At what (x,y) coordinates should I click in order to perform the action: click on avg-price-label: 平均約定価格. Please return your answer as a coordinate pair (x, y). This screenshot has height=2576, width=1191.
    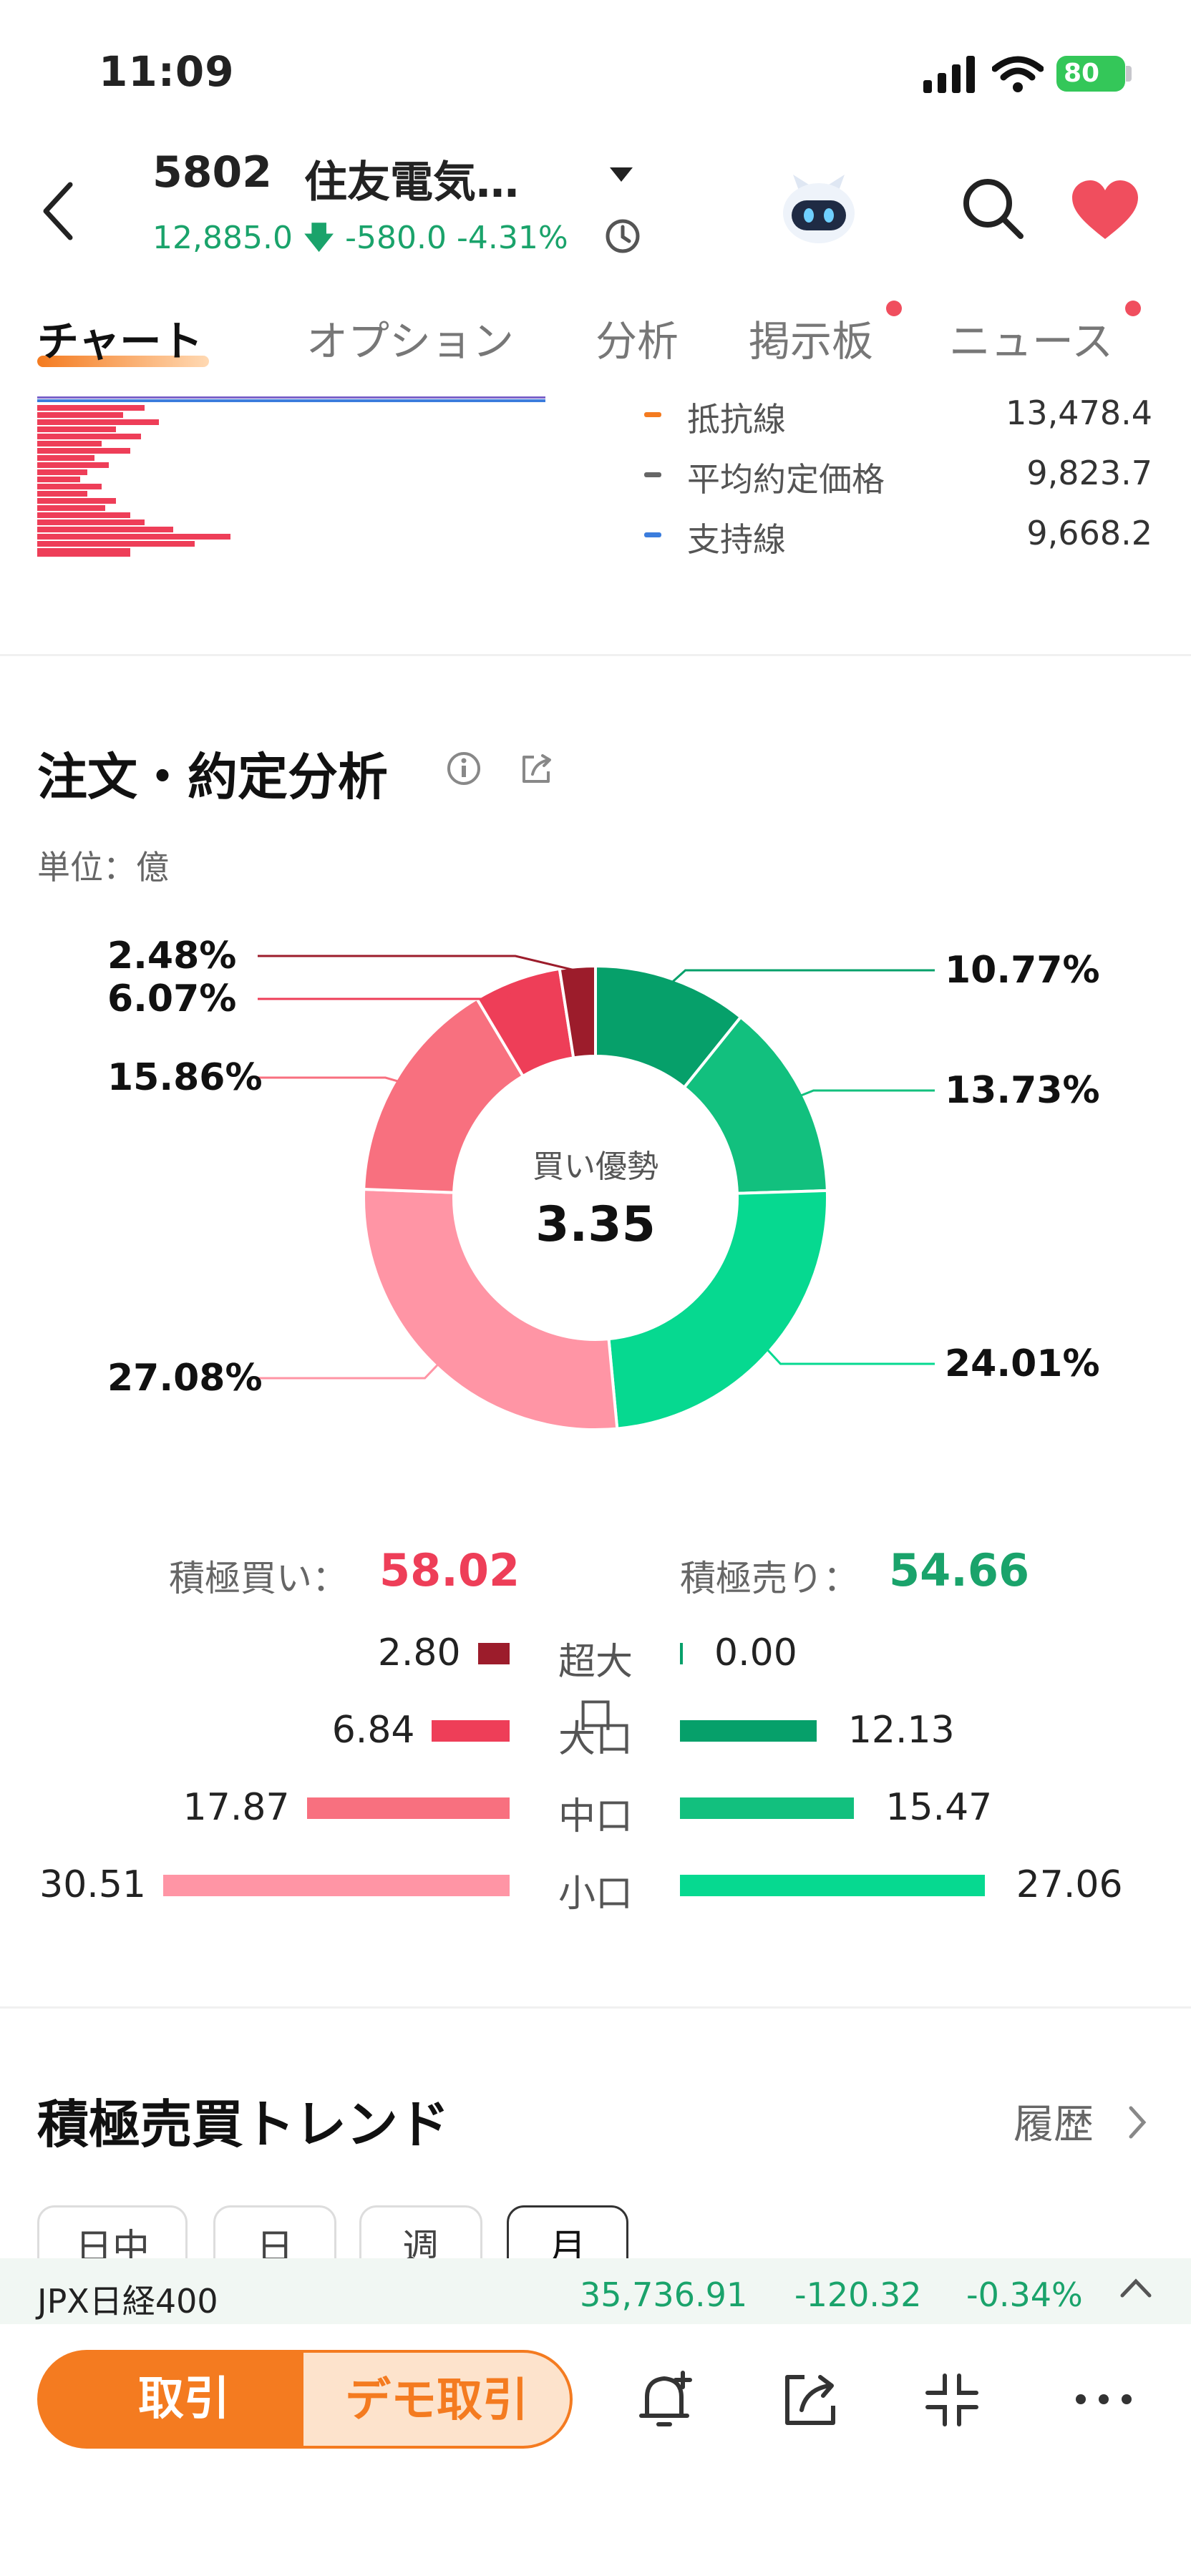
    Looking at the image, I should click on (786, 479).